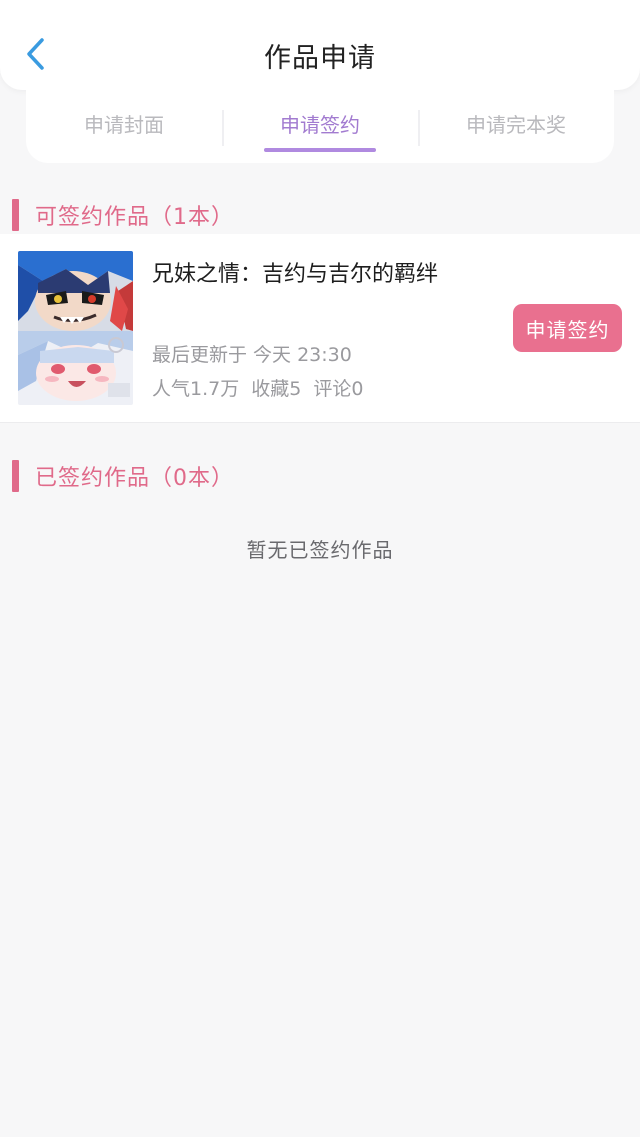  I want to click on page-title: 作品申请, so click(320, 58).